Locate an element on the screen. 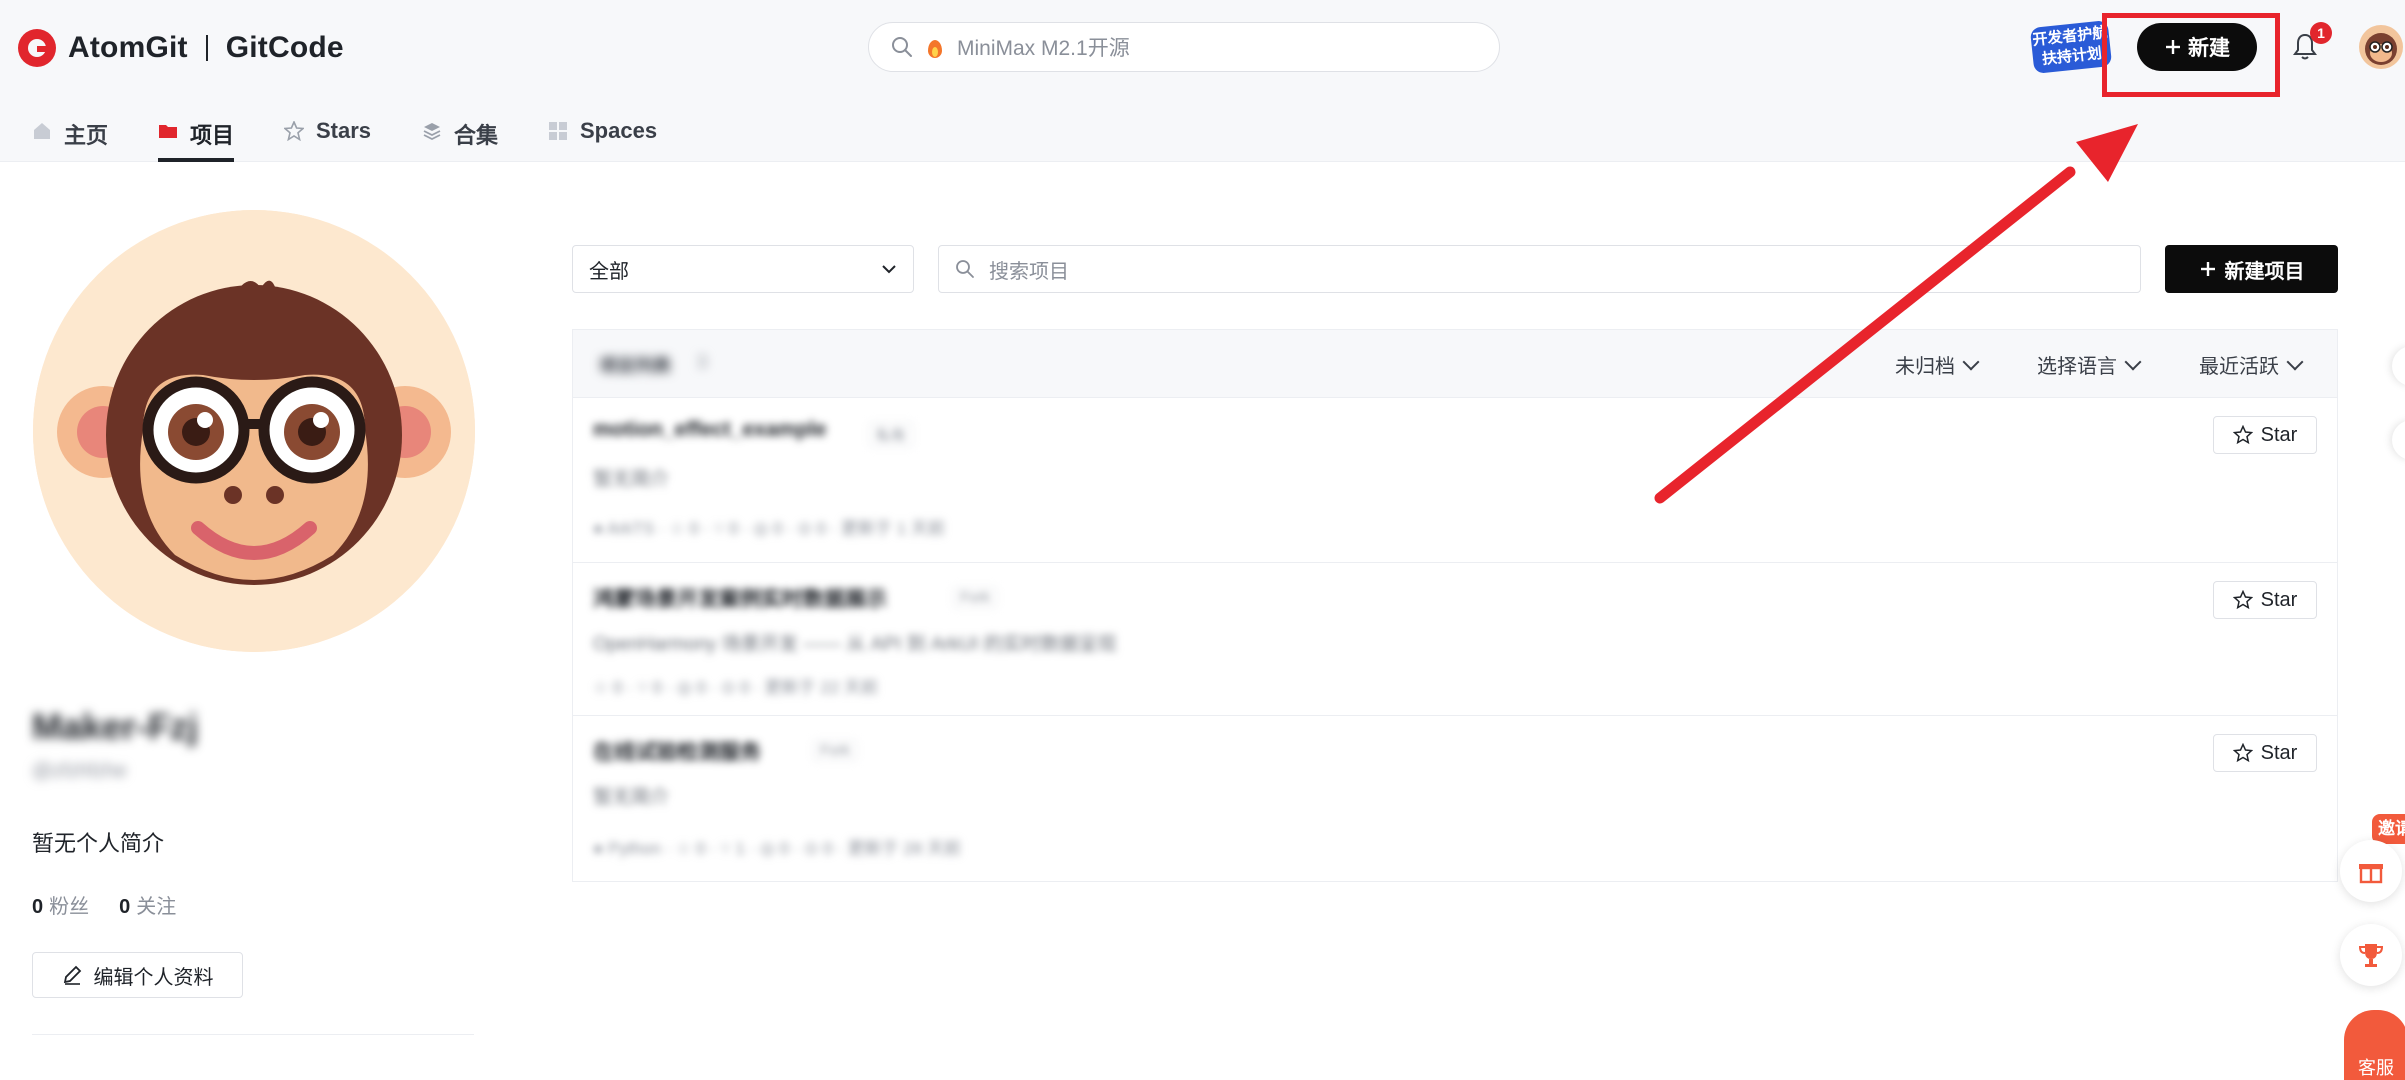  promo-badge: 开发者护航扶持计划 is located at coordinates (2071, 47).